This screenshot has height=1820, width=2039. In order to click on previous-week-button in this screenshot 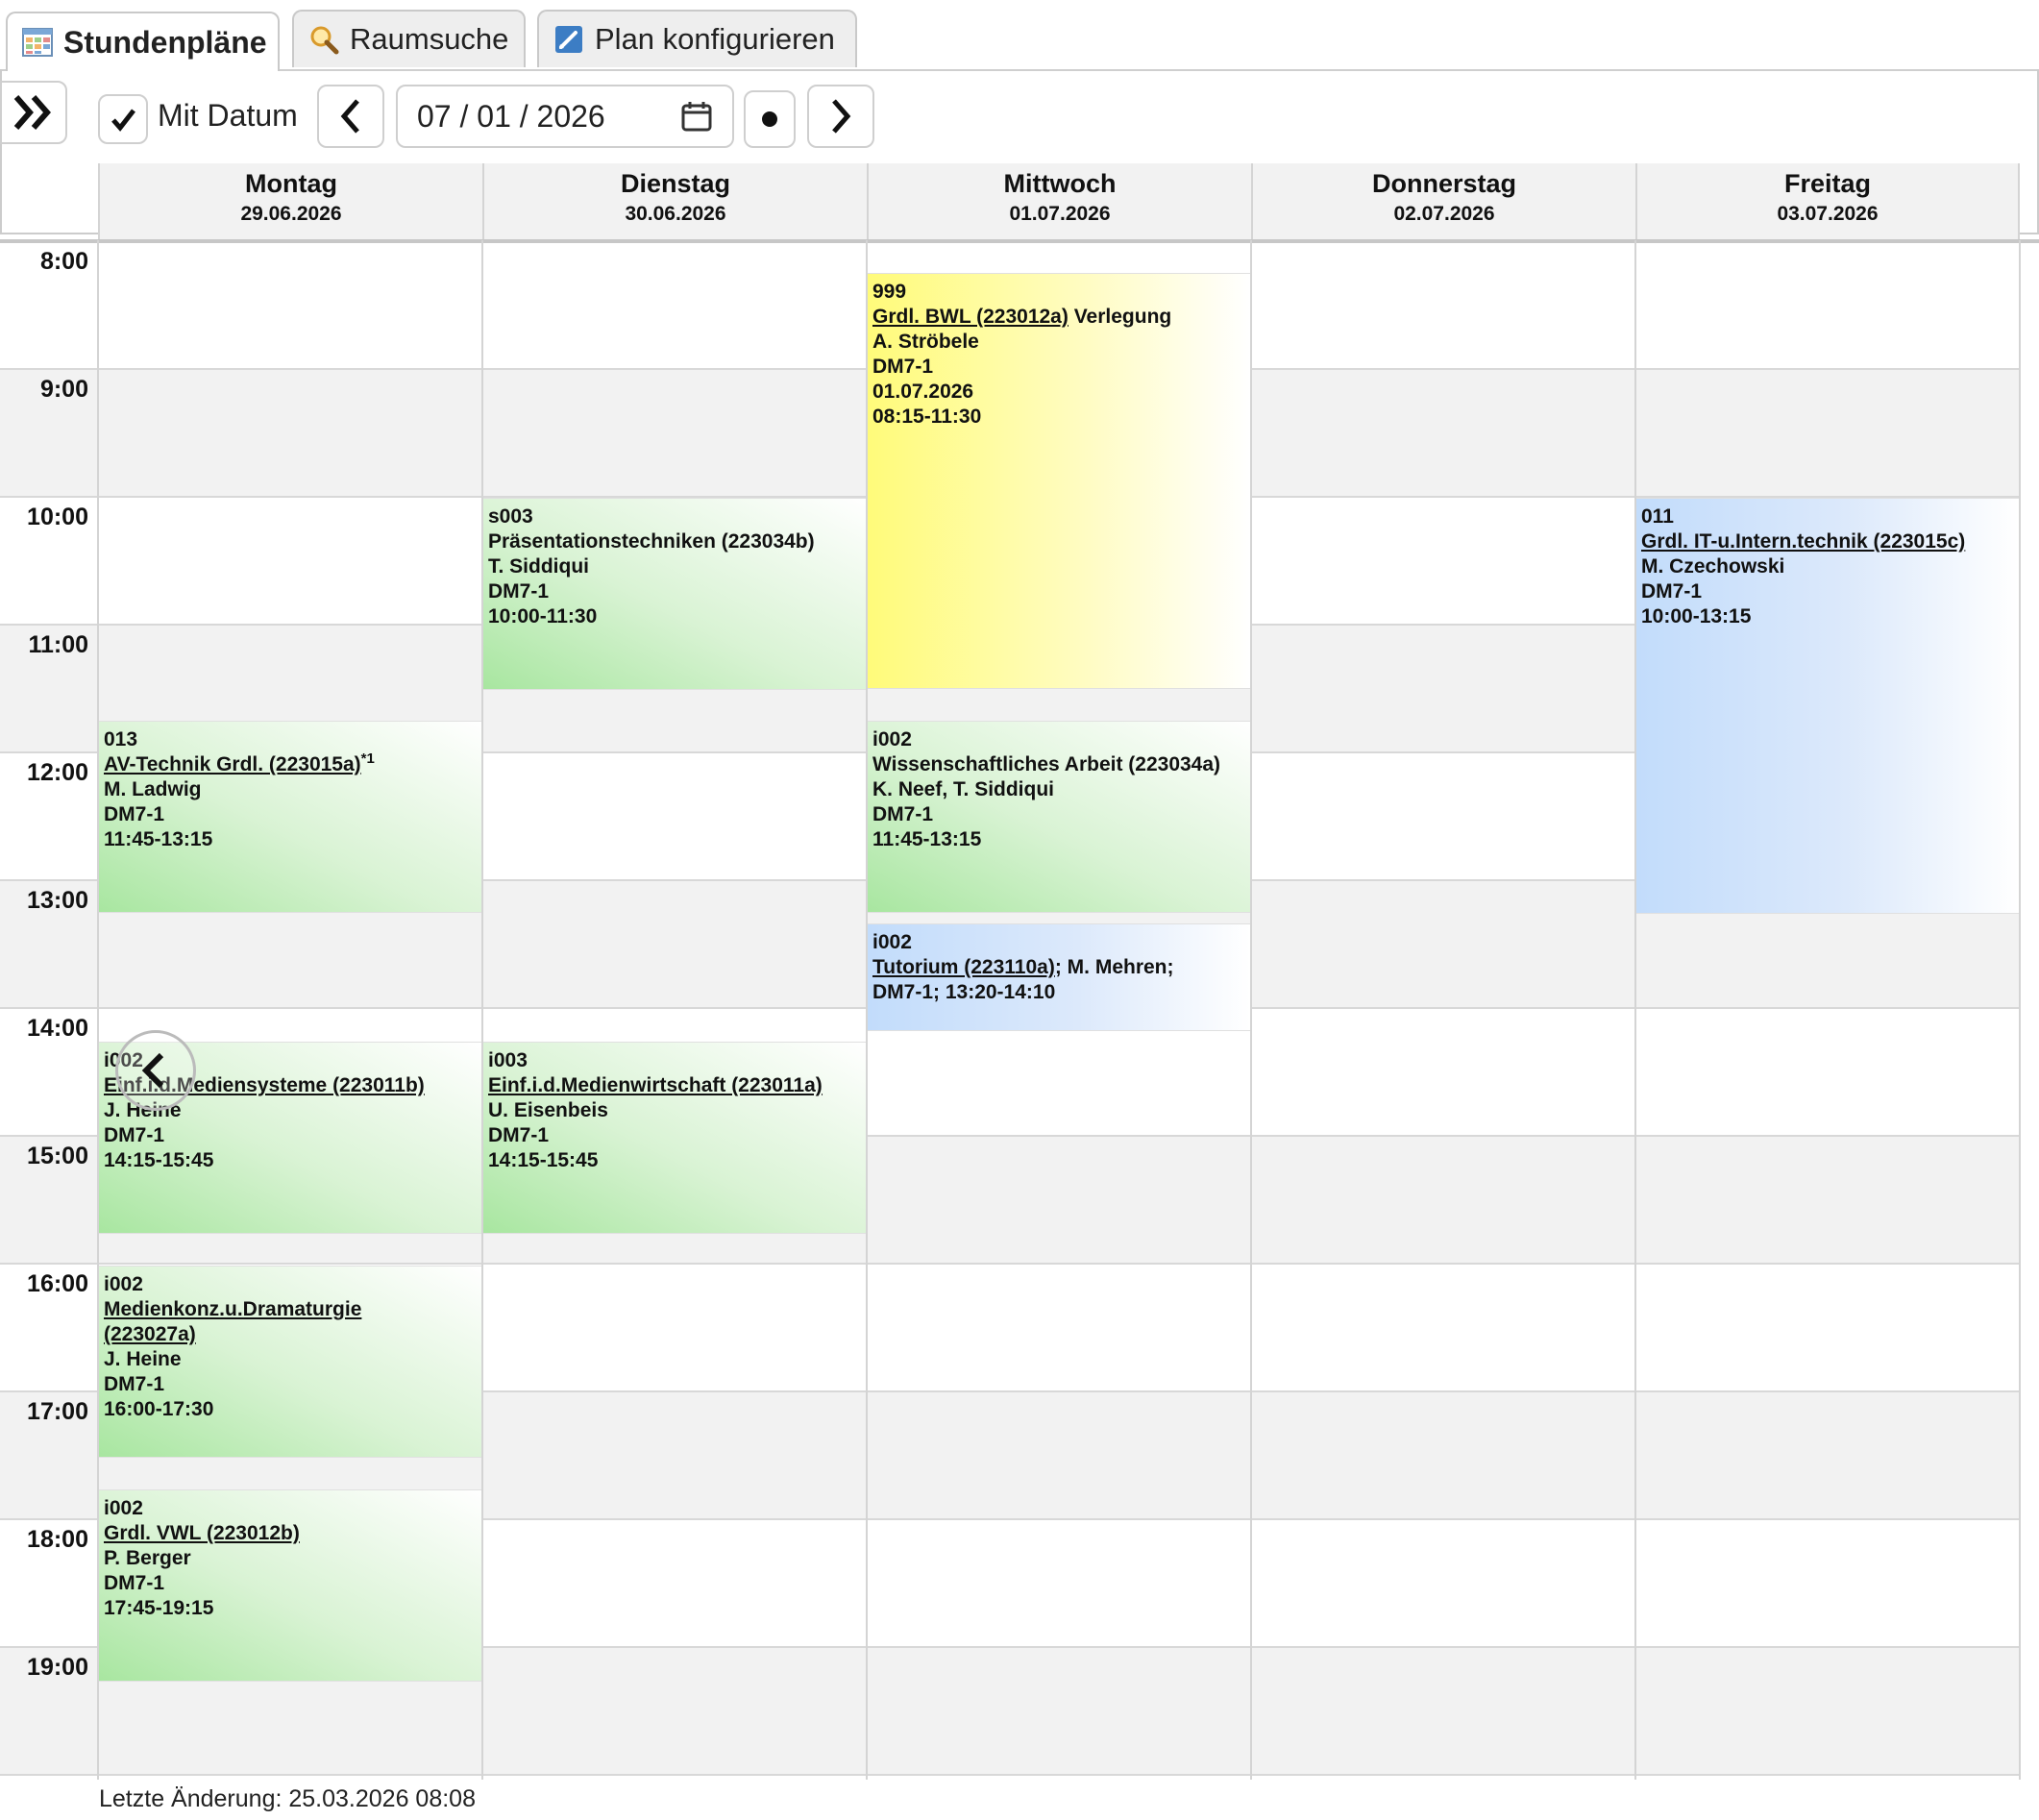, I will do `click(350, 117)`.